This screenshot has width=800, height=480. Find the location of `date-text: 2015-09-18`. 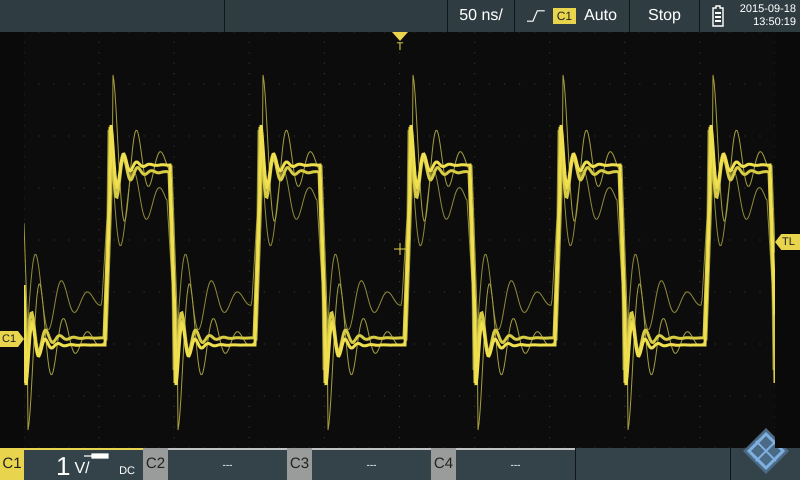

date-text: 2015-09-18 is located at coordinates (768, 9).